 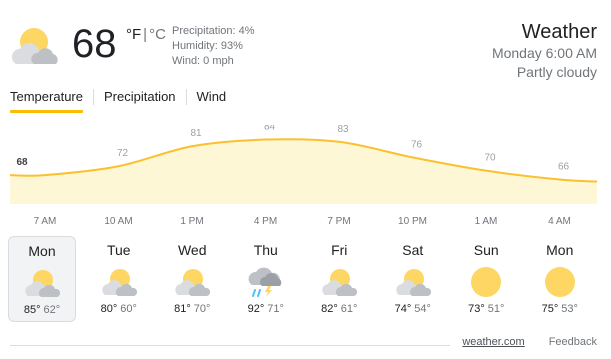 I want to click on day-temps: 85° 62°, so click(x=42, y=310).